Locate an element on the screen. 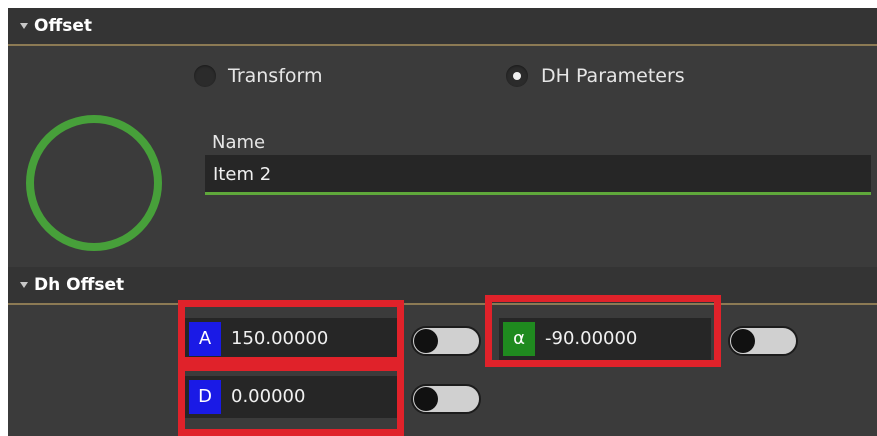 The width and height of the screenshot is (877, 436). offset-section-title: Offset is located at coordinates (63, 26).